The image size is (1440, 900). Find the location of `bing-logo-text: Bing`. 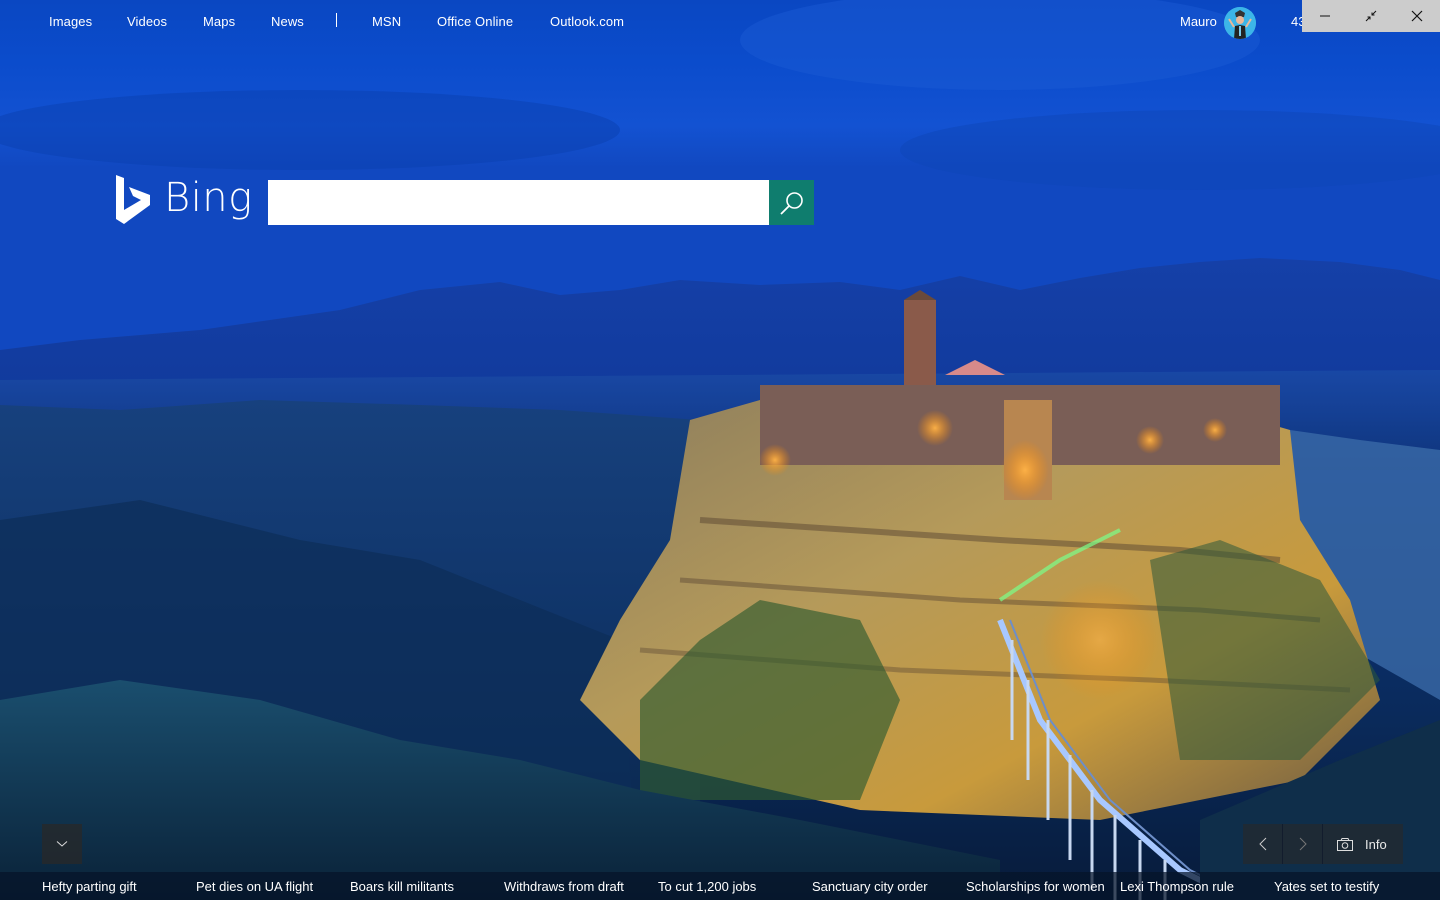

bing-logo-text: Bing is located at coordinates (208, 198).